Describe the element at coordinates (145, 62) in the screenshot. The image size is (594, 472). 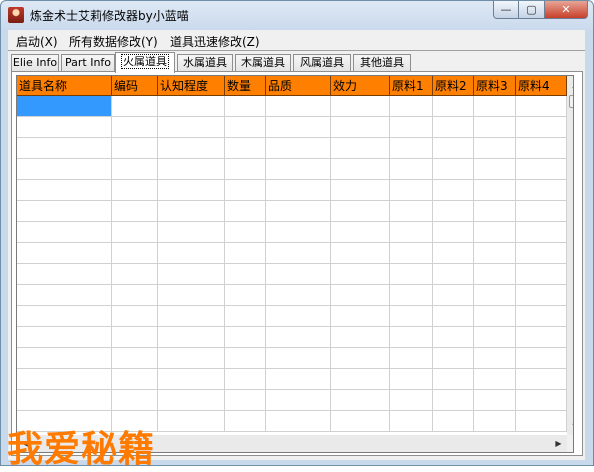
I see `tab-fire-items: 火属道具` at that location.